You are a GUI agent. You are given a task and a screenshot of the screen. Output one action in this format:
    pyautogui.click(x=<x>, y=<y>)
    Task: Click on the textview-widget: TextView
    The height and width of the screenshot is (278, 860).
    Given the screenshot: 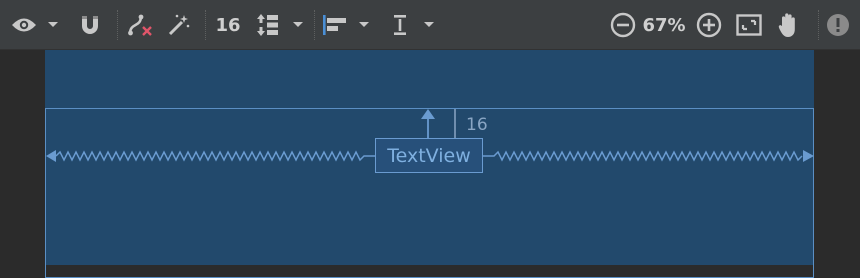 What is the action you would take?
    pyautogui.click(x=429, y=155)
    